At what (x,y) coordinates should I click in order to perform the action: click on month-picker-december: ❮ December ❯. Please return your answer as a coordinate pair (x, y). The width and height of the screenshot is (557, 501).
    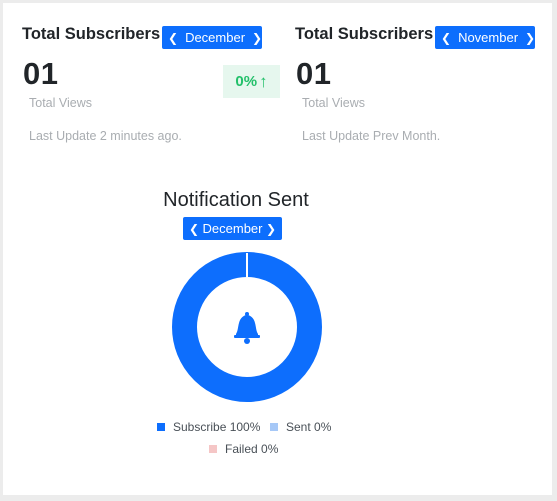
    Looking at the image, I should click on (212, 37).